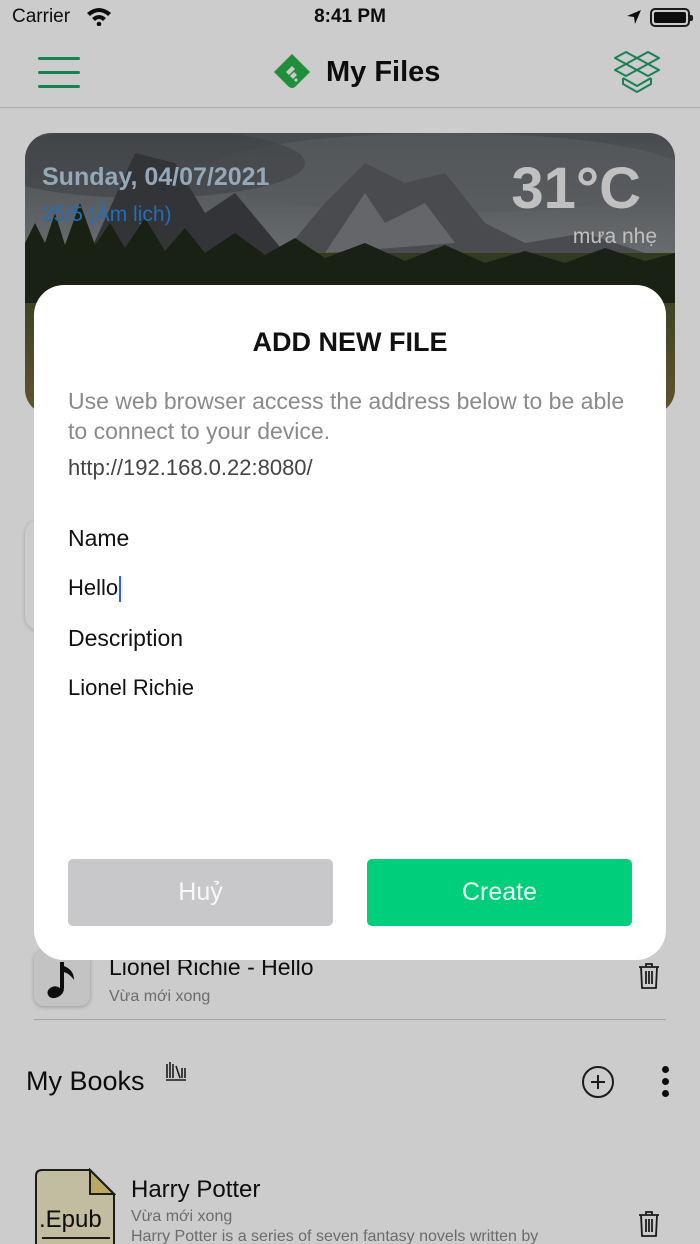 This screenshot has width=700, height=1244. What do you see at coordinates (93, 587) in the screenshot?
I see `name-field-value: Hello` at bounding box center [93, 587].